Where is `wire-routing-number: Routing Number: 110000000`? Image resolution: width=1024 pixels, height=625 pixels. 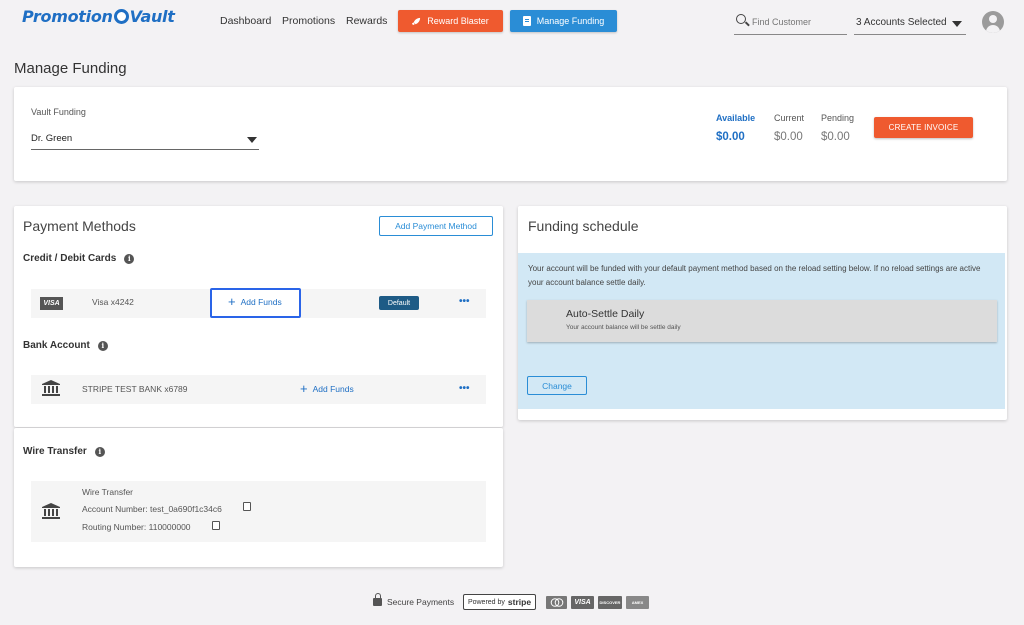 wire-routing-number: Routing Number: 110000000 is located at coordinates (136, 527).